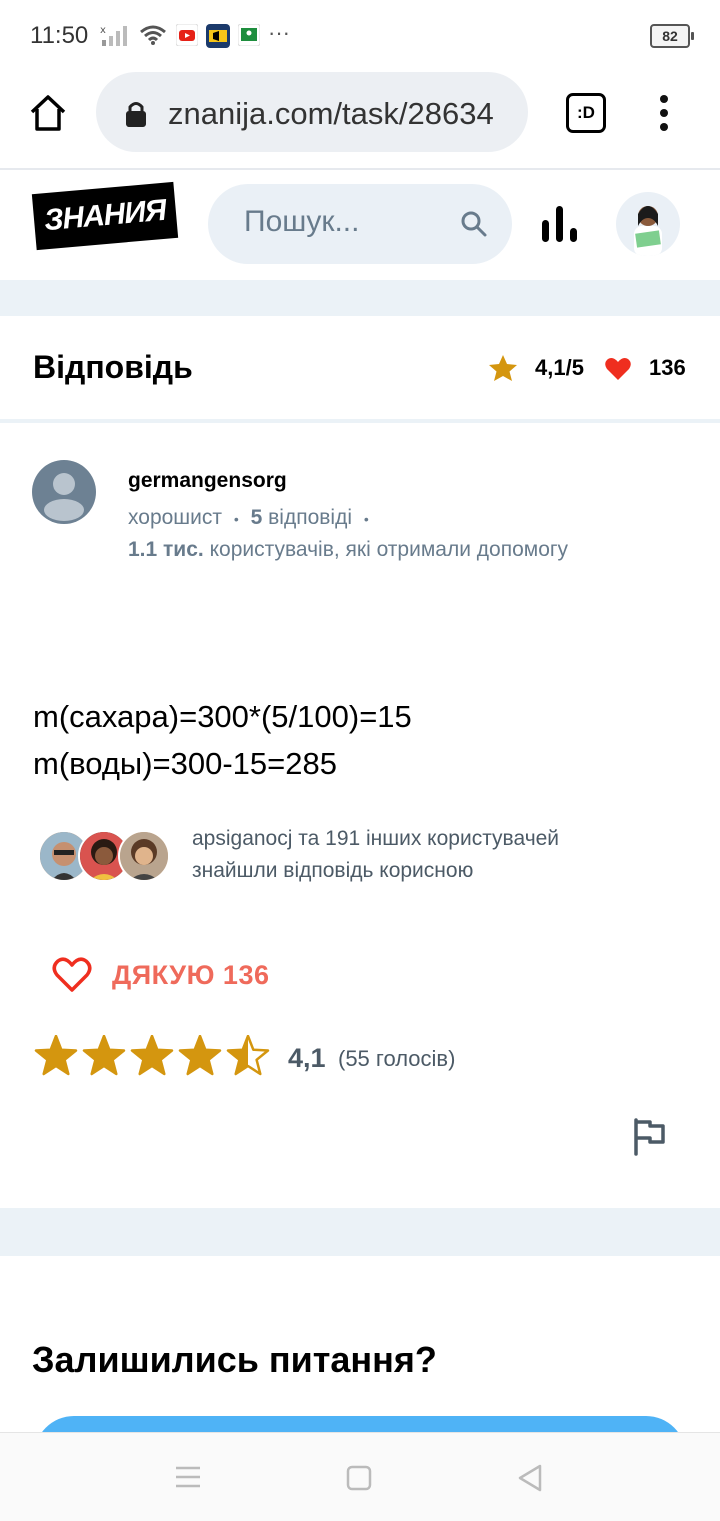 This screenshot has width=720, height=1521. Describe the element at coordinates (113, 367) in the screenshot. I see `answer-heading: Відповідь` at that location.